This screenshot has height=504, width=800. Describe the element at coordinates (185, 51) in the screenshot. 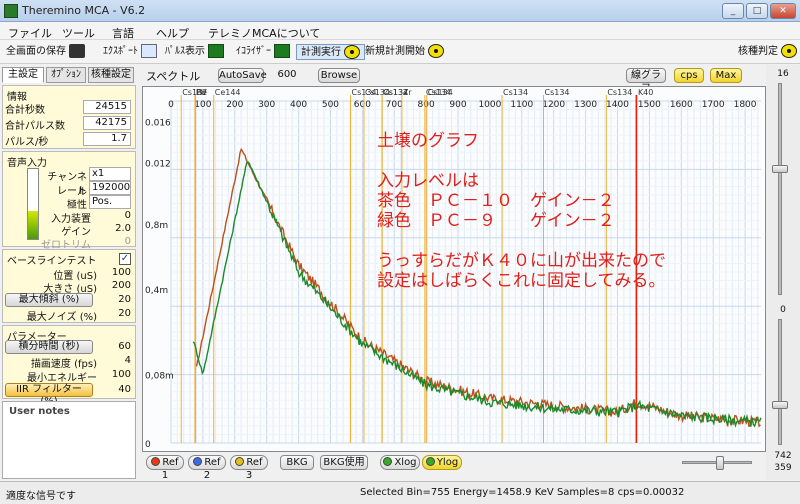

I see `pulse-display-label: ﾊﾟﾙｽ表示` at that location.